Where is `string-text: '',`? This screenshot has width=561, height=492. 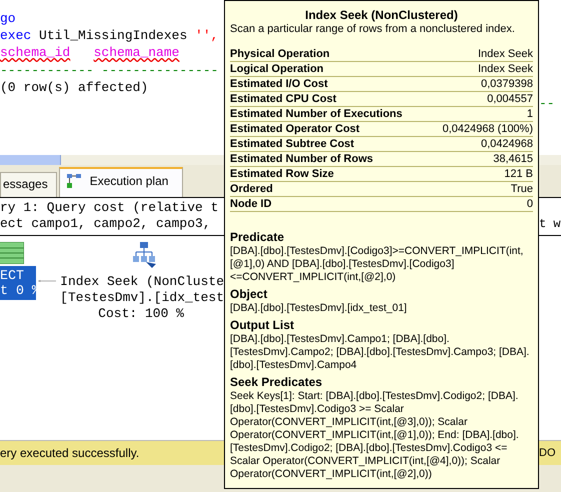 string-text: '', is located at coordinates (206, 36).